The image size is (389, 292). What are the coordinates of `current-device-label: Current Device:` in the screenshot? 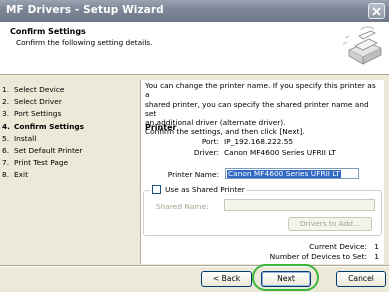 It's located at (338, 246).